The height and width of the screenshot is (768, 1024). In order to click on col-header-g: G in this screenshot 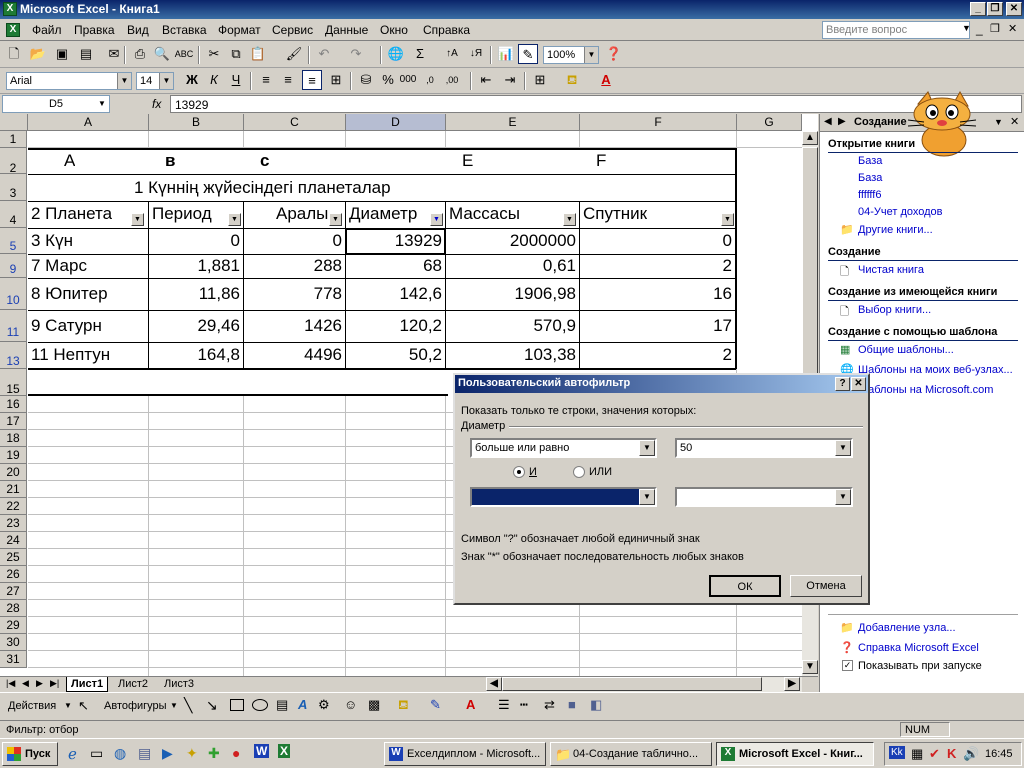, I will do `click(769, 122)`.